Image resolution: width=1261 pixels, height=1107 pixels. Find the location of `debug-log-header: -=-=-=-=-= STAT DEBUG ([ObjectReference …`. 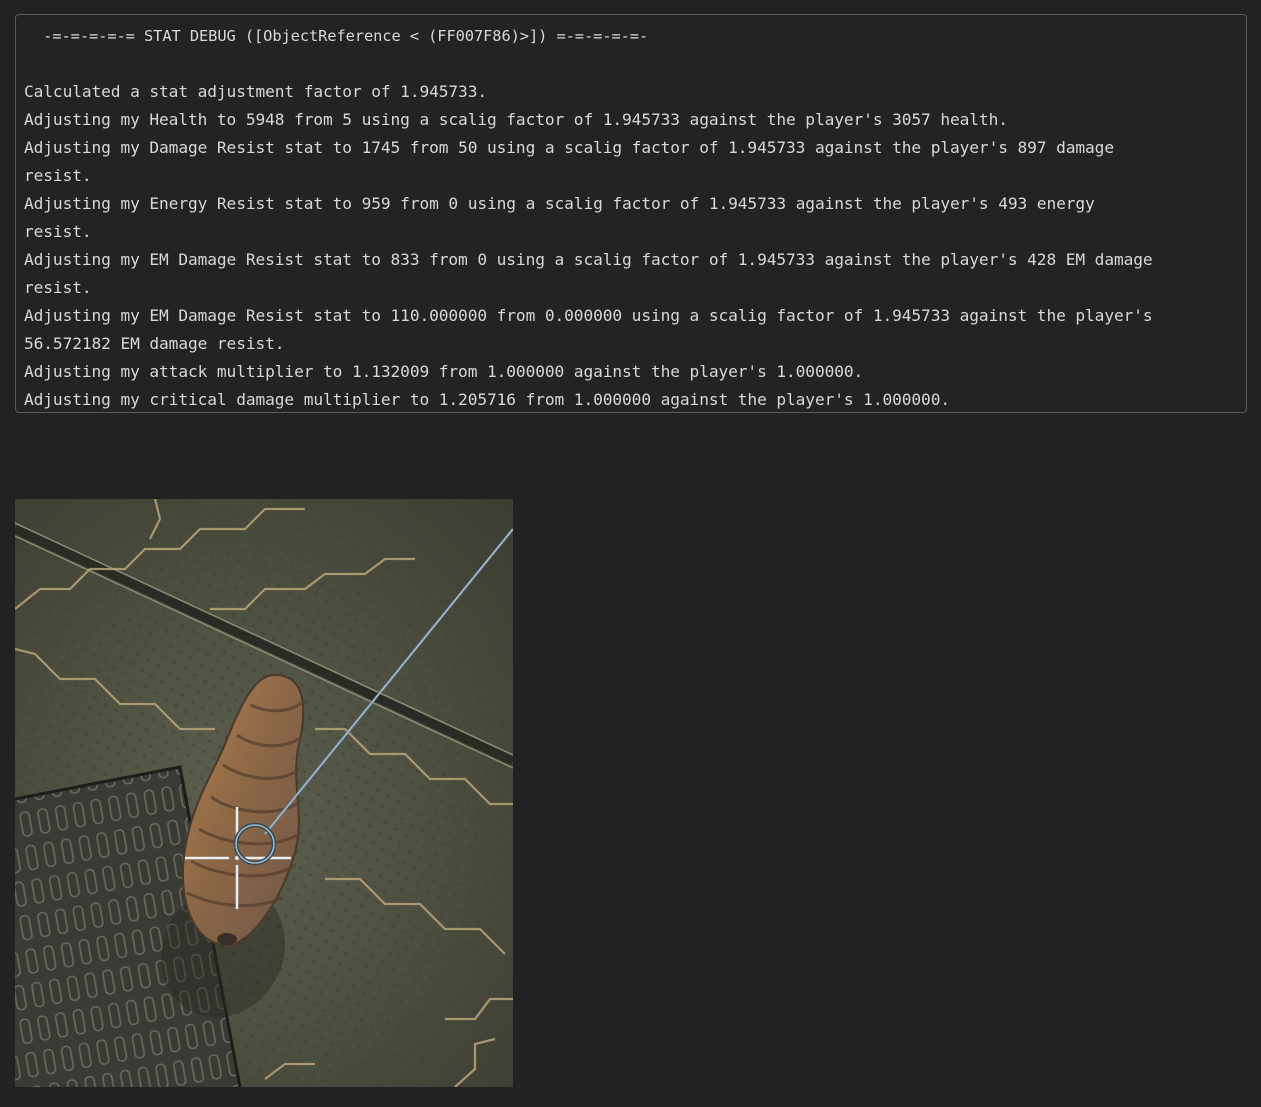

debug-log-header: -=-=-=-=-= STAT DEBUG ([ObjectReference … is located at coordinates (341, 36).